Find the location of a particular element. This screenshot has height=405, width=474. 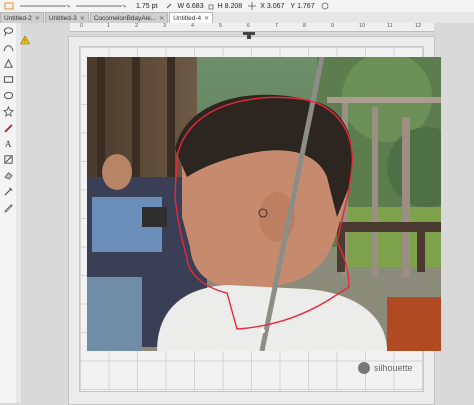

brand-text: silhouette is located at coordinates (393, 368).